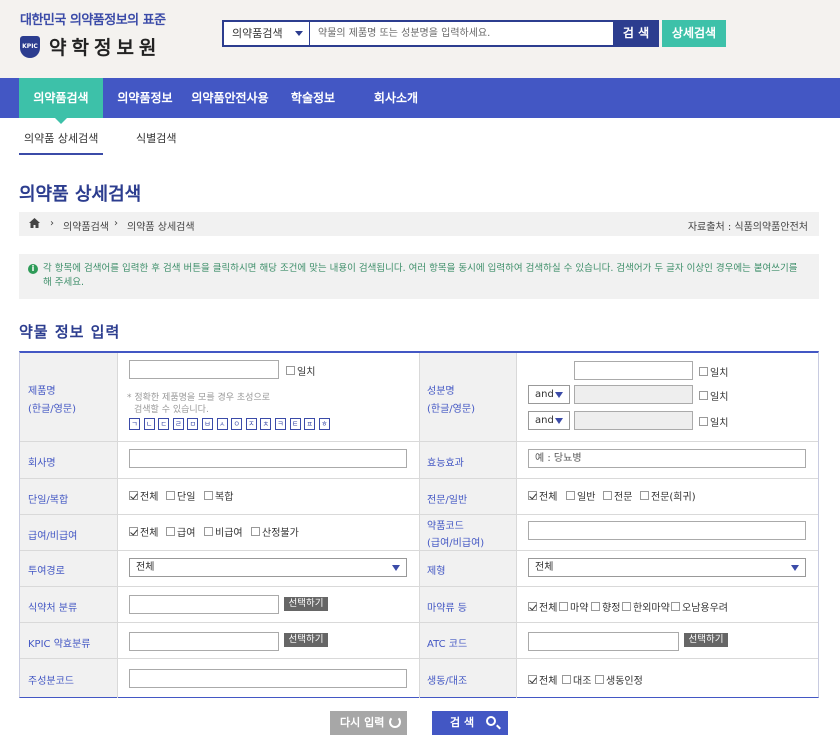 This screenshot has width=840, height=746. Describe the element at coordinates (268, 567) in the screenshot. I see `route-select: 전체` at that location.